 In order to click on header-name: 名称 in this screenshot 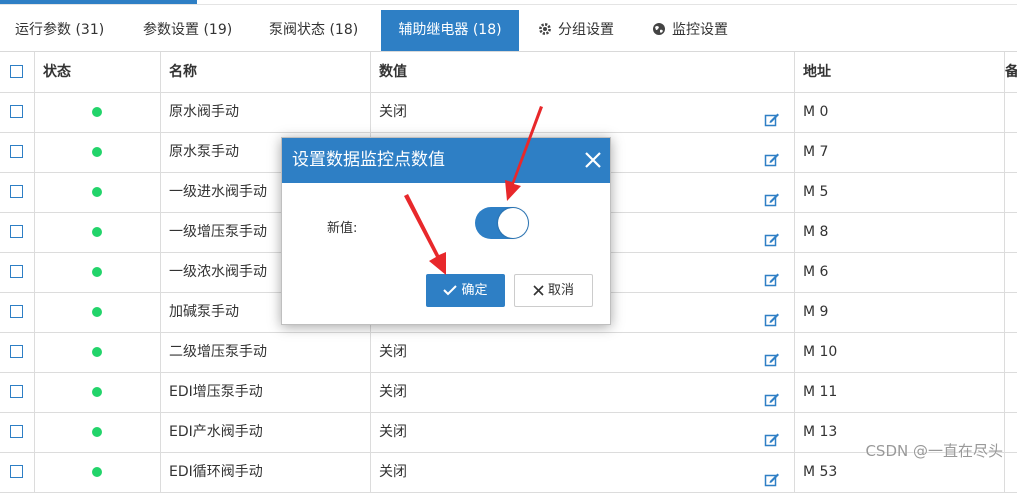, I will do `click(266, 72)`.